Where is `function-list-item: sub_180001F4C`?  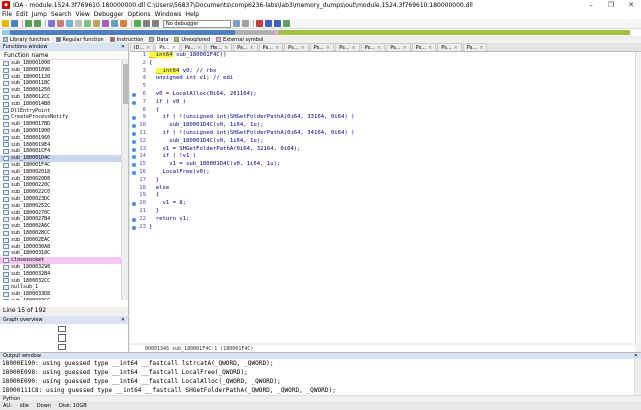
function-list-item: sub_180001F4C is located at coordinates (60, 165).